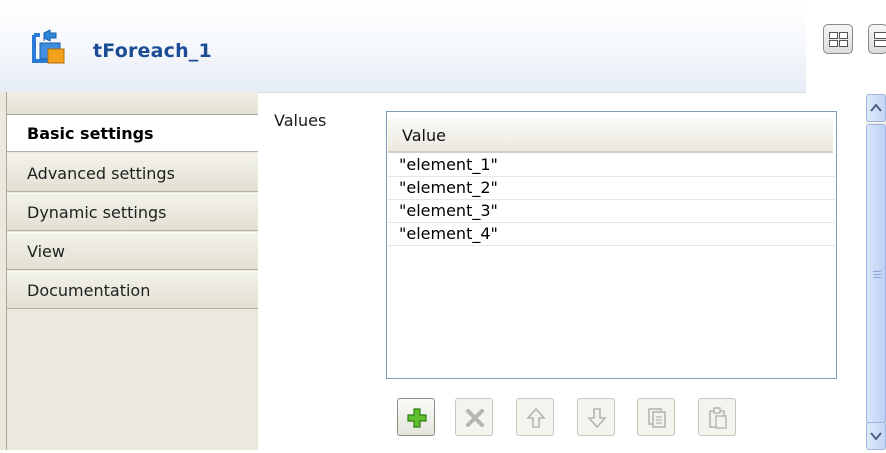 This screenshot has width=886, height=453. Describe the element at coordinates (880, 39) in the screenshot. I see `rows-layout-icon` at that location.